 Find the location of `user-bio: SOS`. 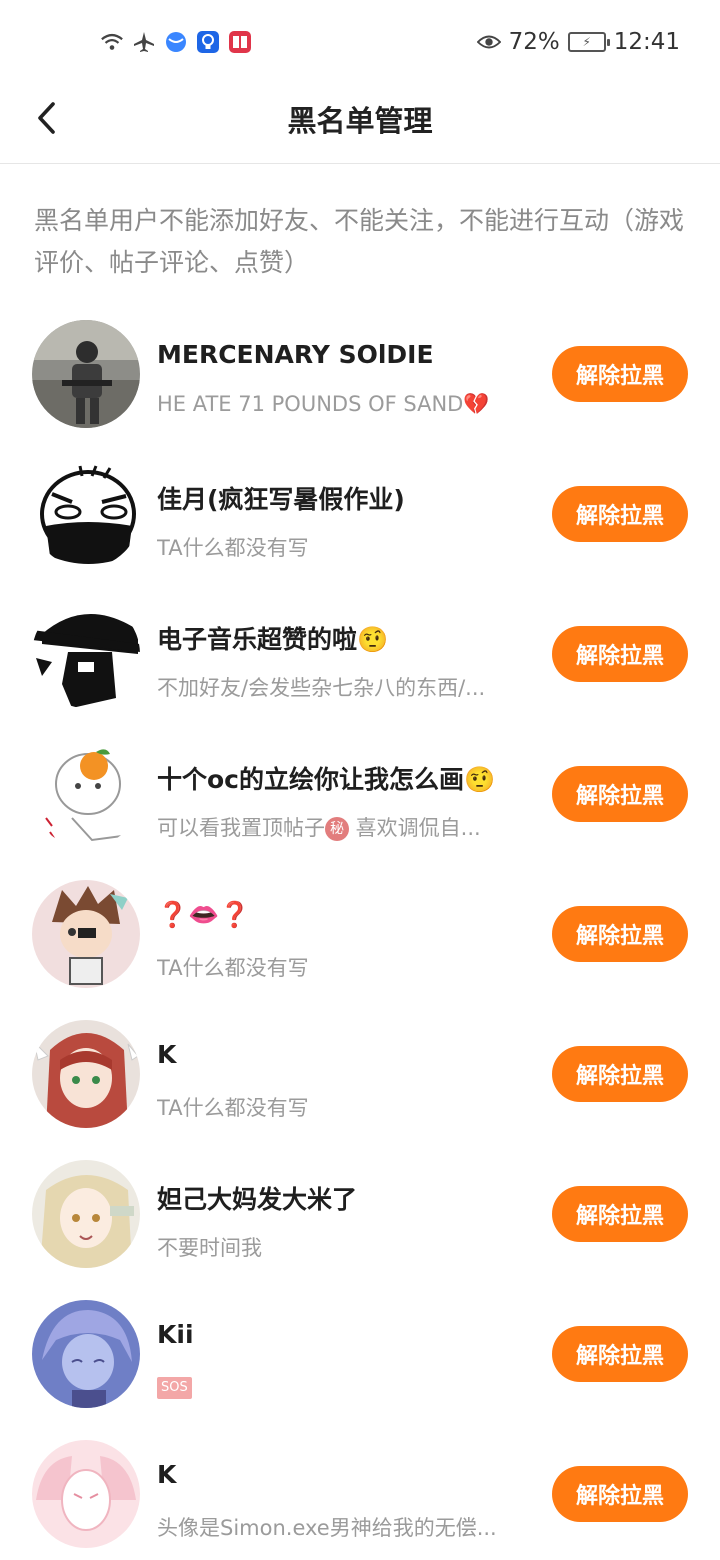

user-bio: SOS is located at coordinates (344, 1385).